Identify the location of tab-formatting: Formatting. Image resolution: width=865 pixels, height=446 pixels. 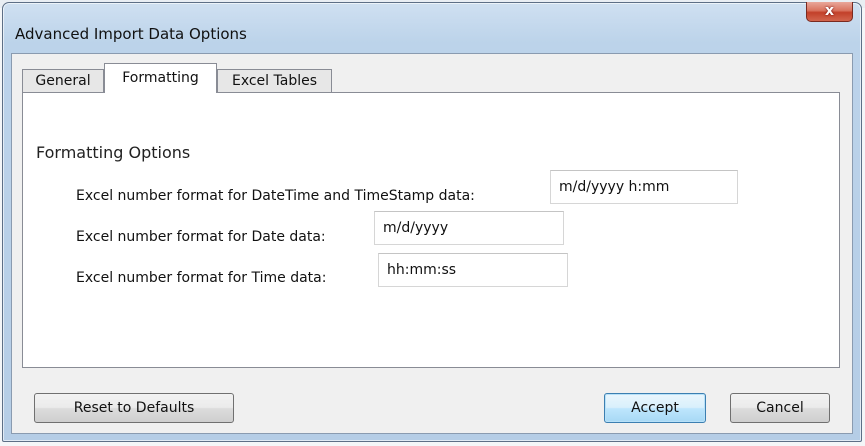
(160, 78).